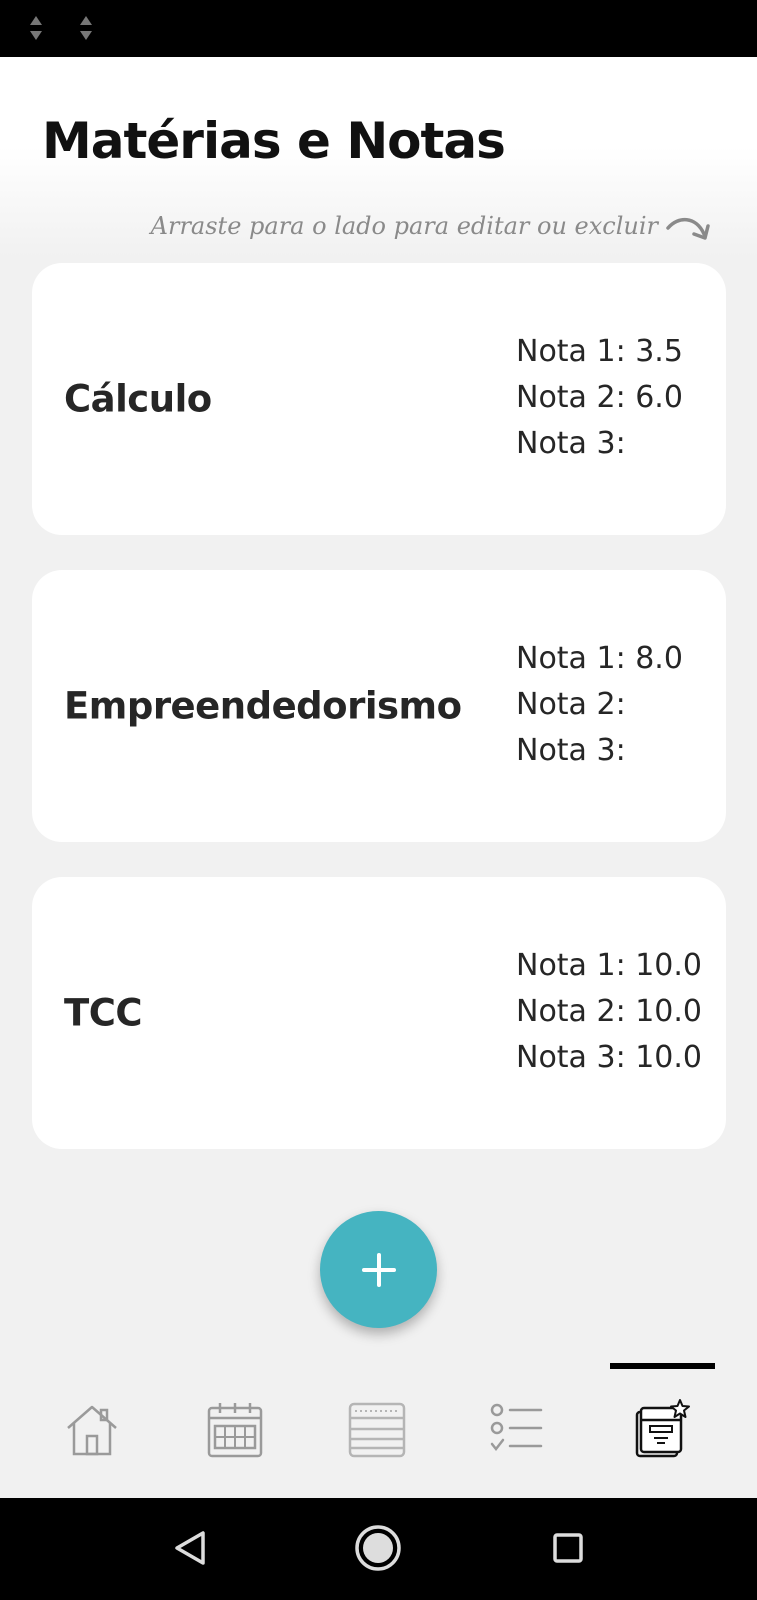 The width and height of the screenshot is (757, 1600). What do you see at coordinates (36, 28) in the screenshot?
I see `signal-arrows-icon` at bounding box center [36, 28].